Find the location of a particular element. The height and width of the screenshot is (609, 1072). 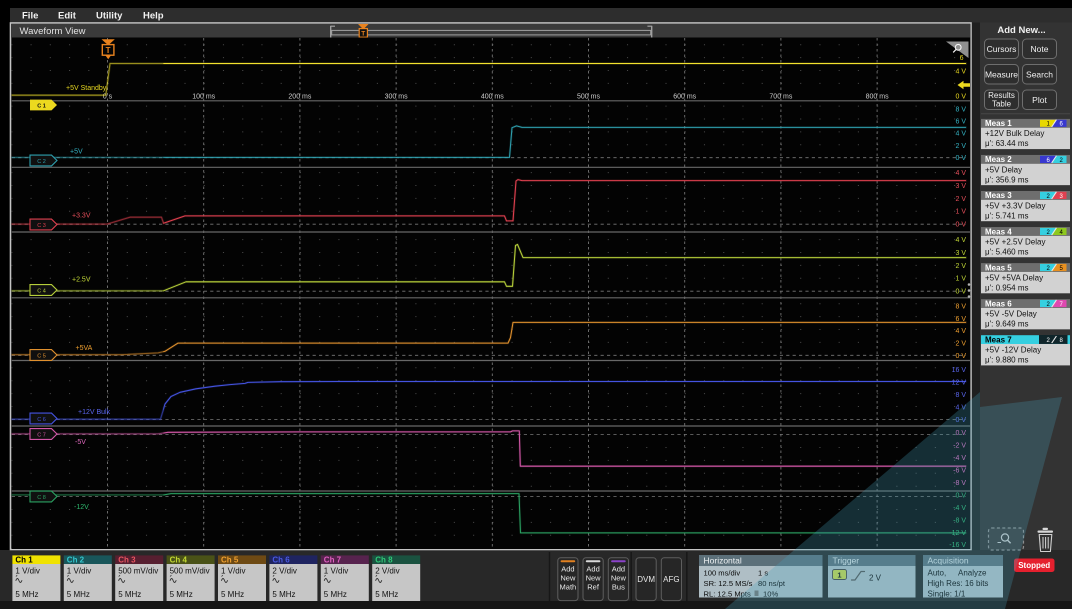

svg-text: 100 ms/div is located at coordinates (722, 573).